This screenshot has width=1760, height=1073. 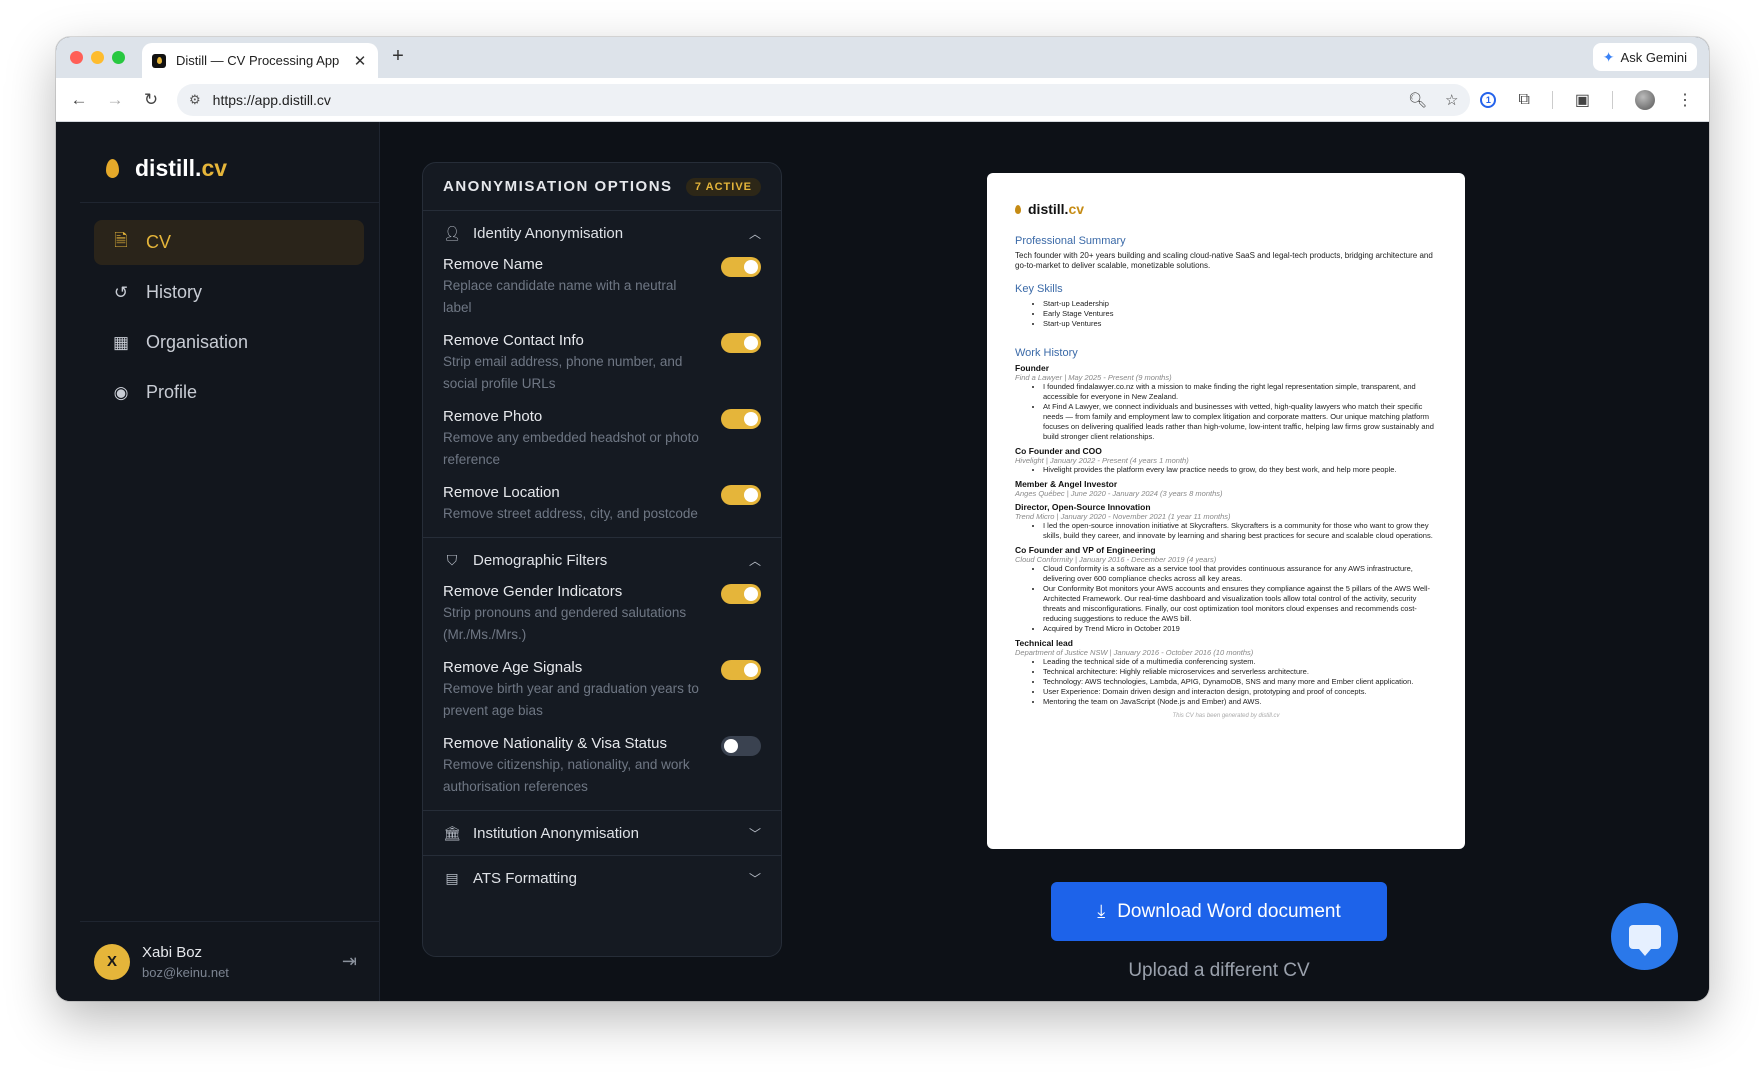 What do you see at coordinates (260, 60) in the screenshot?
I see `browser-tab: Distill — CV Processing App ✕` at bounding box center [260, 60].